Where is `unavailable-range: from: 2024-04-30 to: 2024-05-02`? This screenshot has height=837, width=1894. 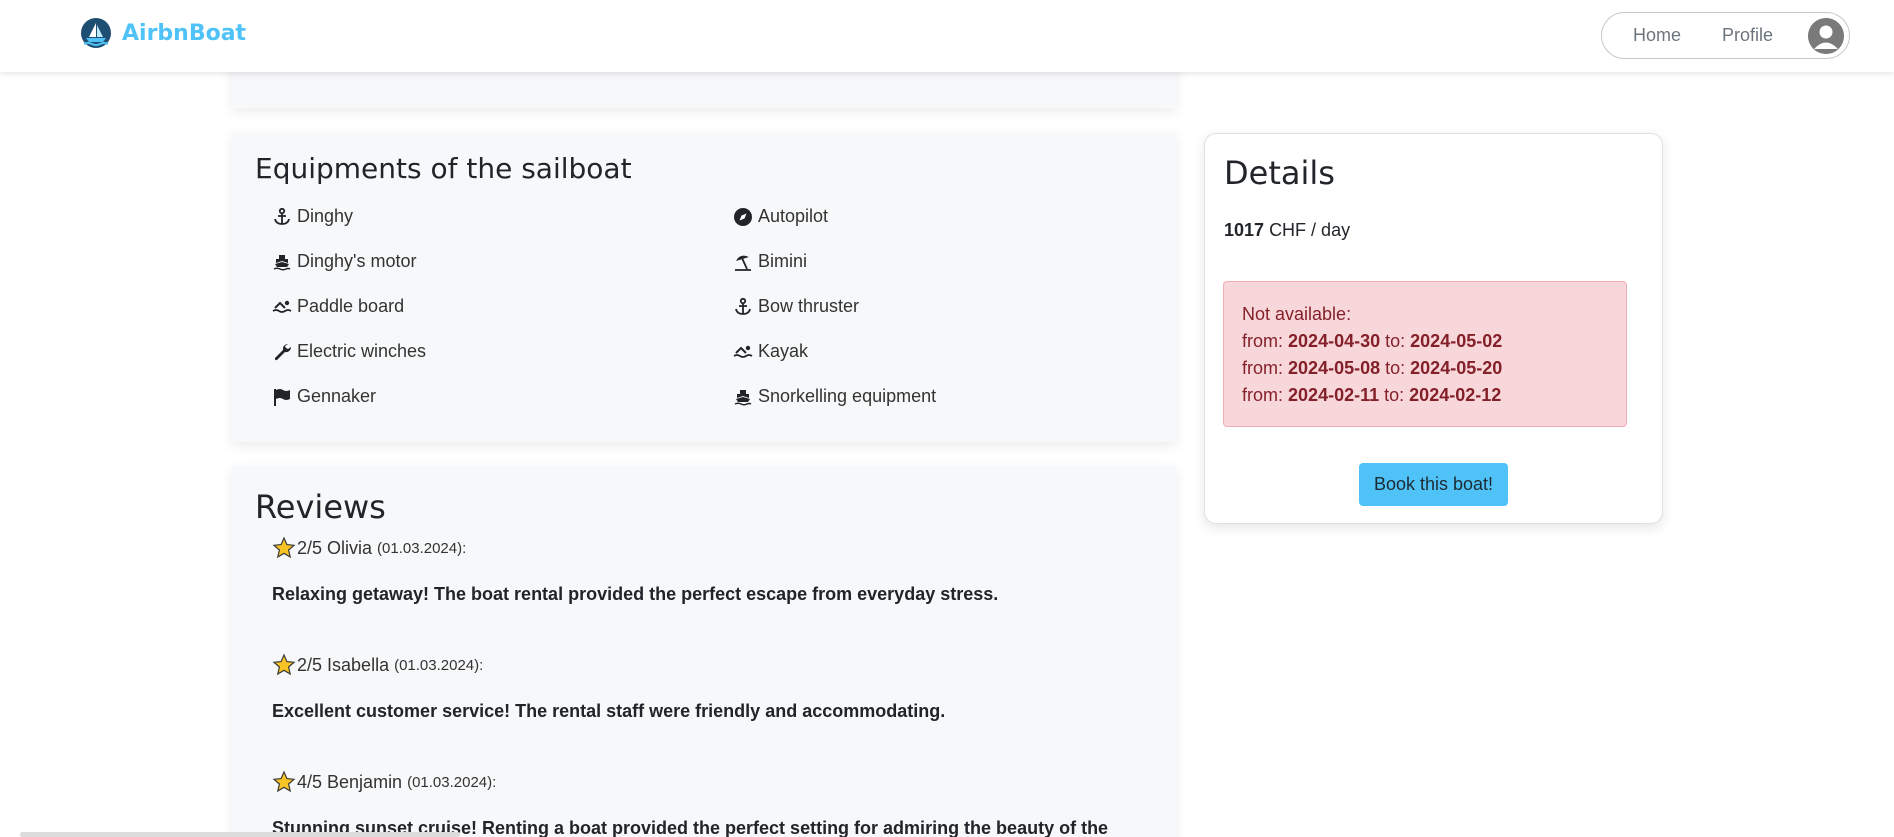
unavailable-range: from: 2024-04-30 to: 2024-05-02 is located at coordinates (1425, 341).